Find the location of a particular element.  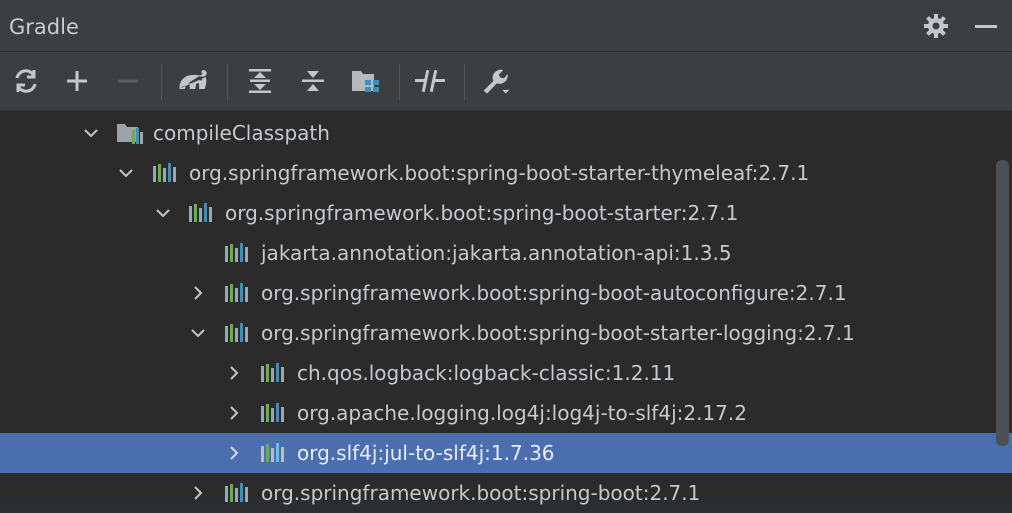

configuration-folder-icon is located at coordinates (130, 133).